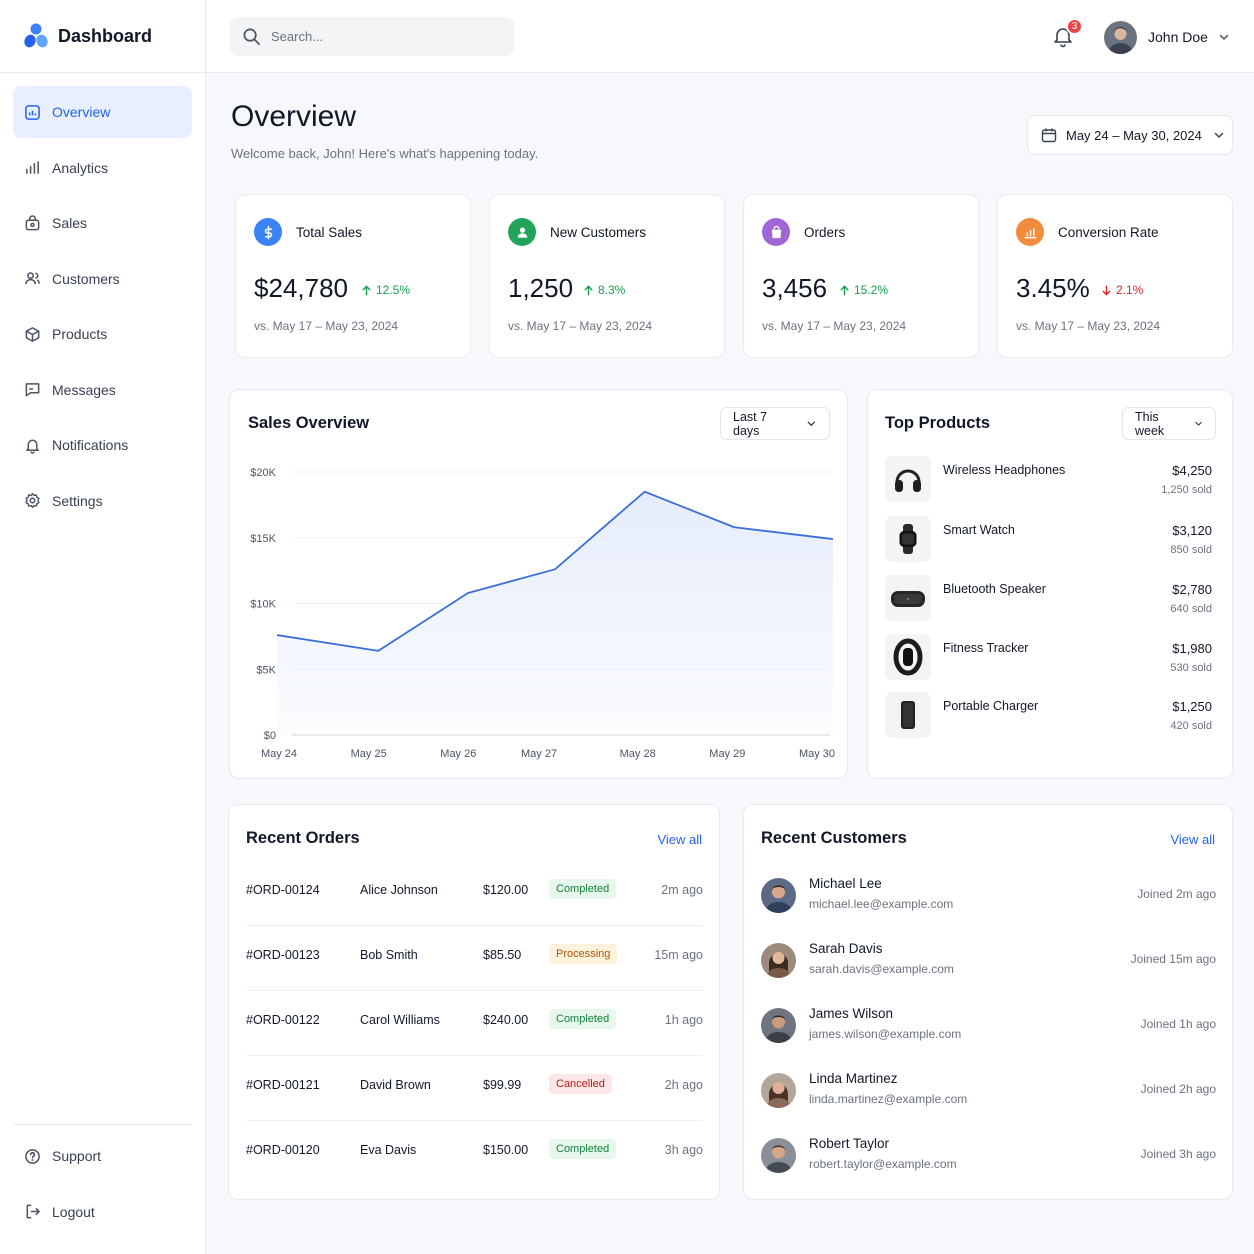 Image resolution: width=1254 pixels, height=1254 pixels. Describe the element at coordinates (1108, 232) in the screenshot. I see `stat-label: Conversion Rate` at that location.